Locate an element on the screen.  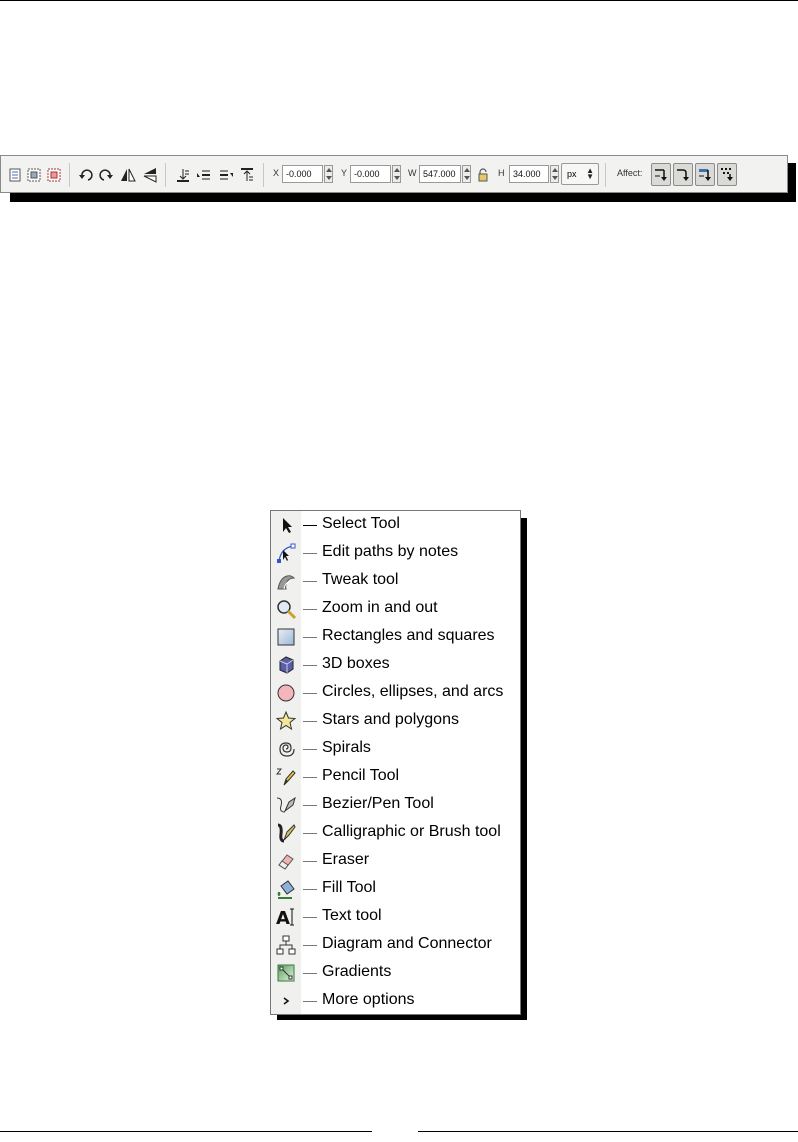
tool-row-zoom: Zoom in and out is located at coordinates (395, 609).